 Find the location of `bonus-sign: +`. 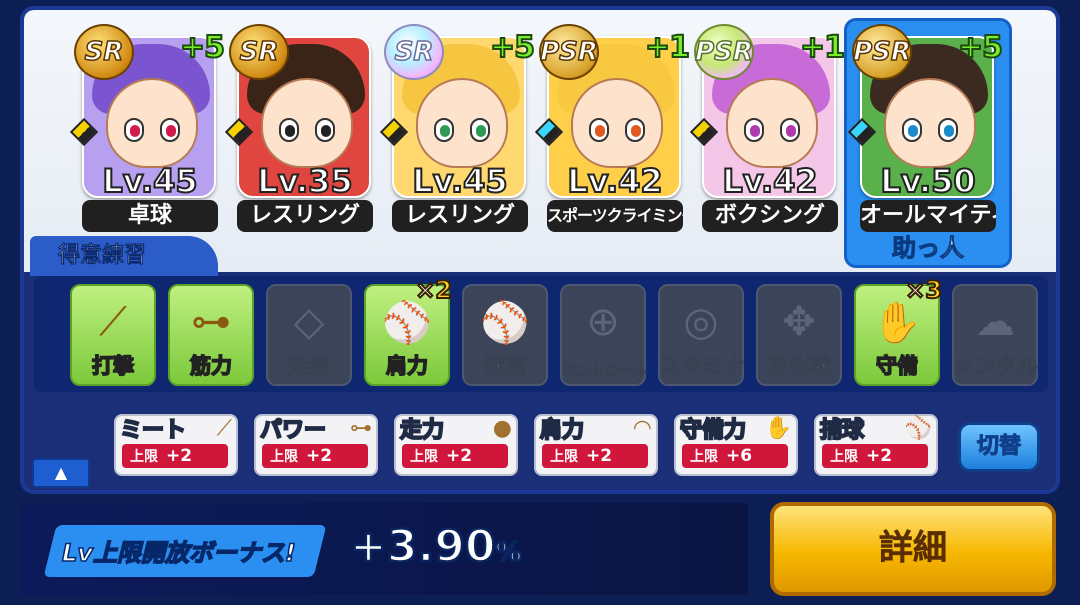

bonus-sign: + is located at coordinates (368, 547).